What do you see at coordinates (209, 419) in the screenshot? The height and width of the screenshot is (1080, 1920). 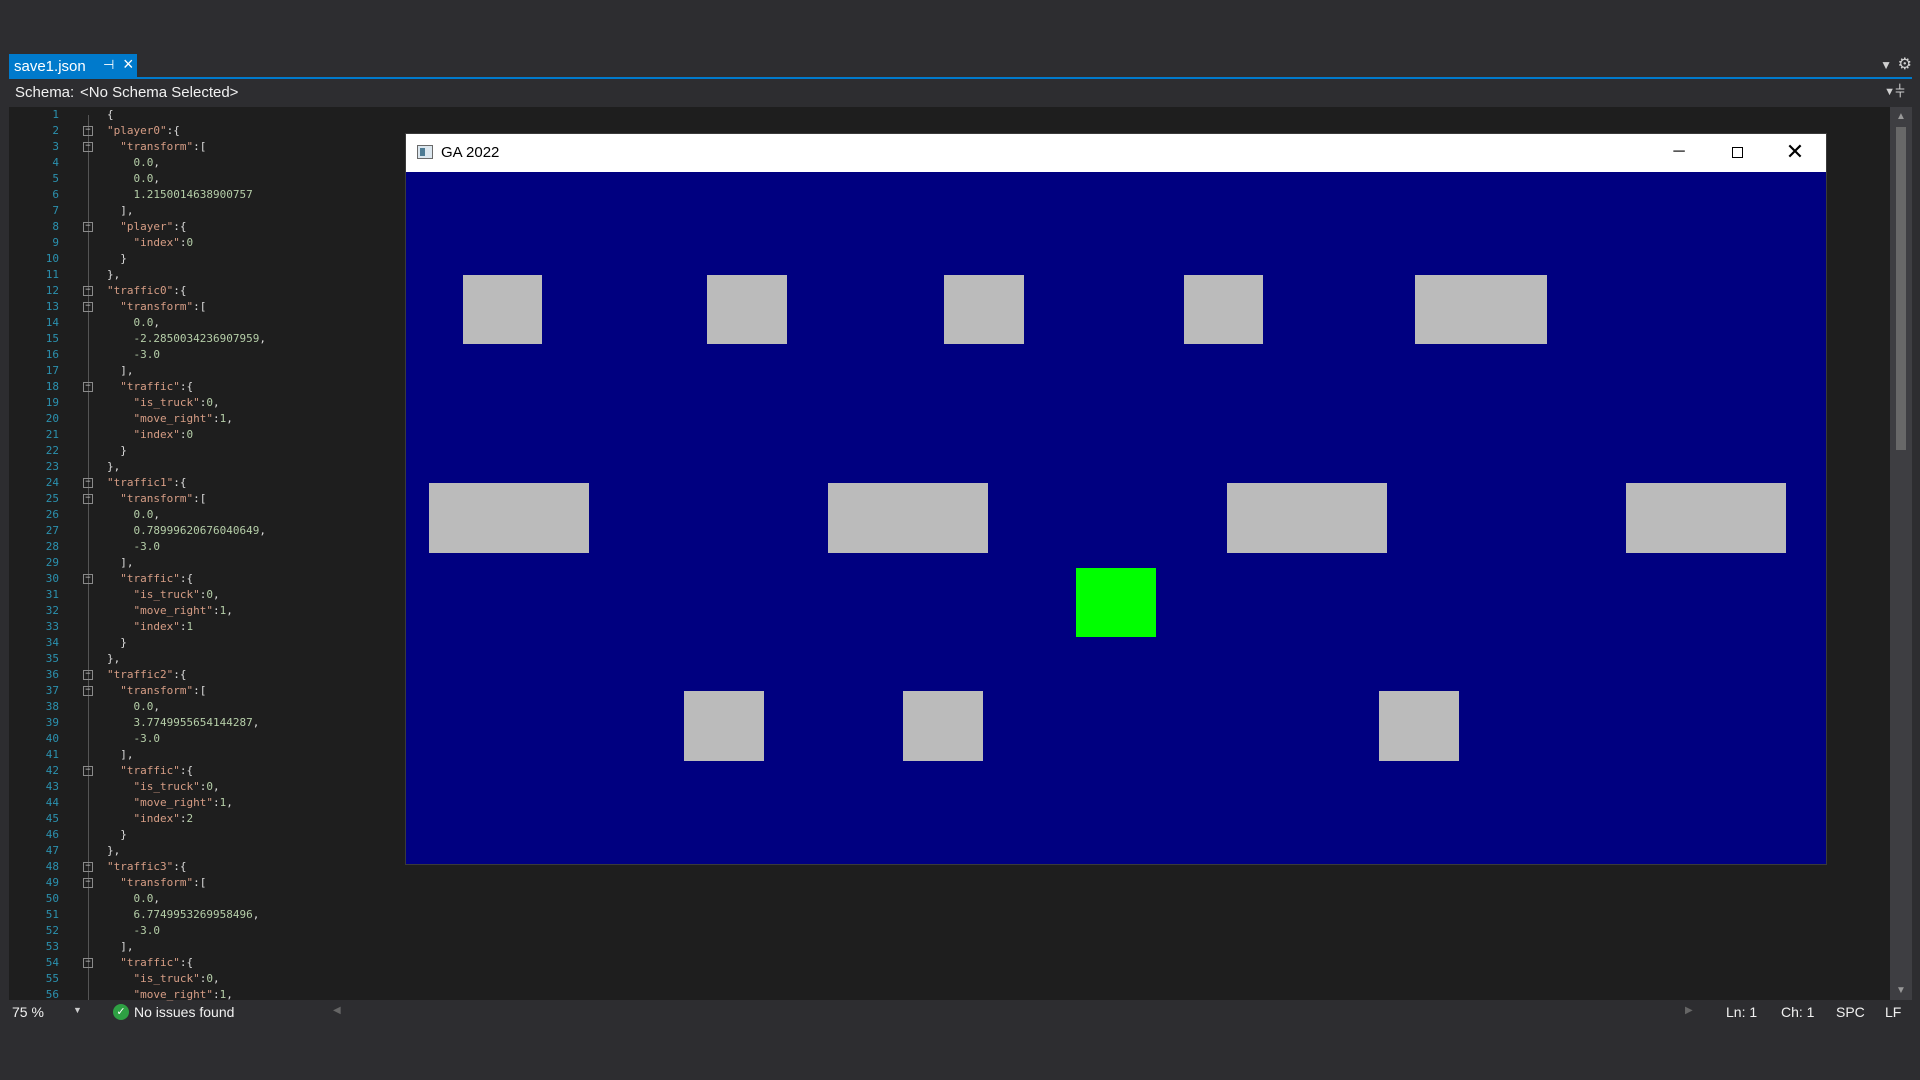 I see `code-line: 20 "move_right":1,` at bounding box center [209, 419].